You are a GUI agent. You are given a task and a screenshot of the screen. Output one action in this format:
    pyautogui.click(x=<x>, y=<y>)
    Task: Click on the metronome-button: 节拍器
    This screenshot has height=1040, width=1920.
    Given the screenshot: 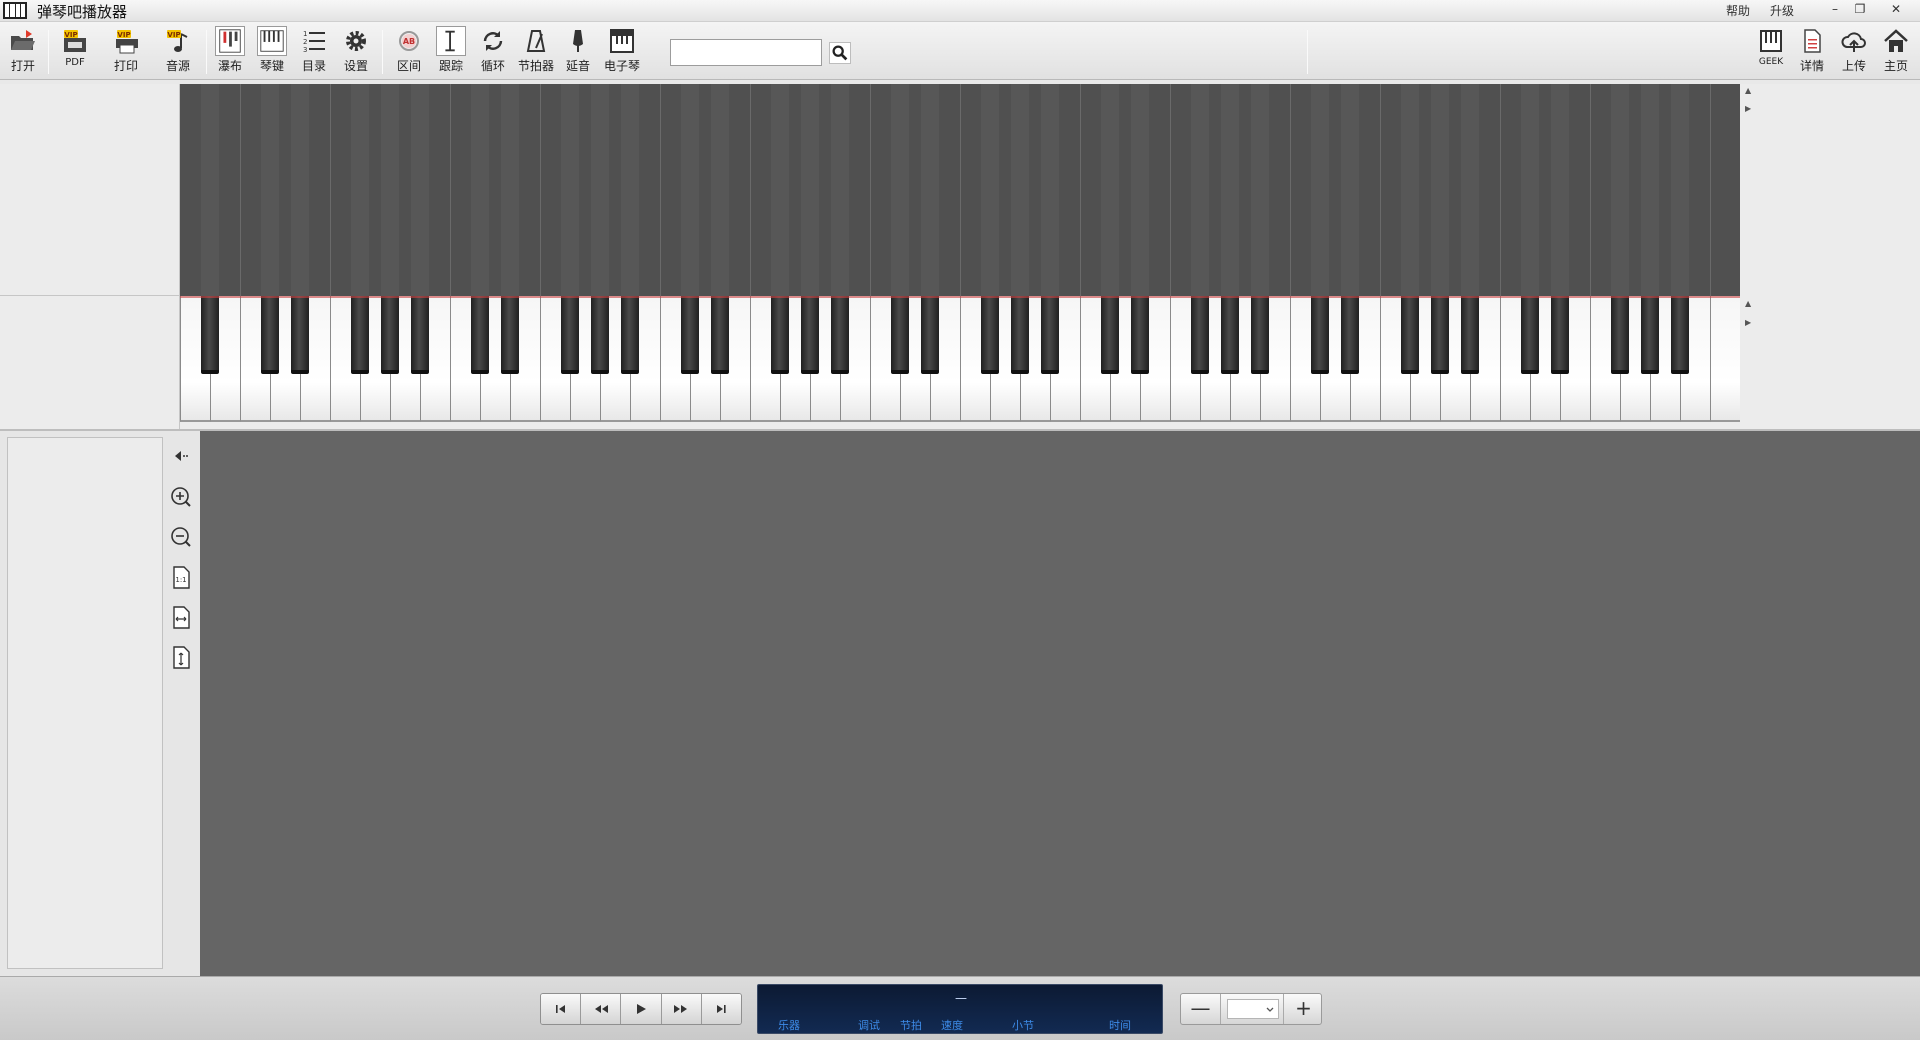 What is the action you would take?
    pyautogui.click(x=536, y=52)
    